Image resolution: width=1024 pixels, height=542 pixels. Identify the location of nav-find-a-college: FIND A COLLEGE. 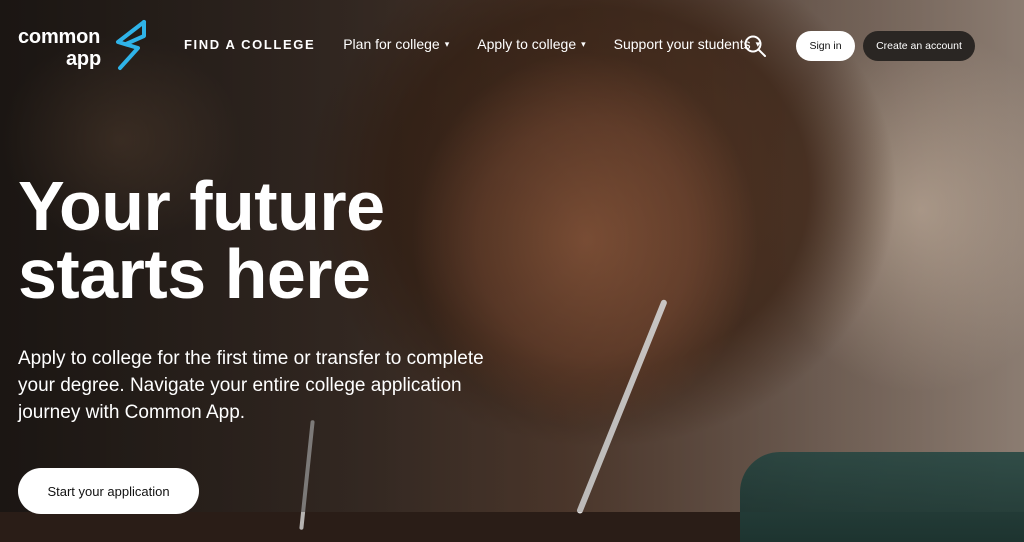
(249, 44).